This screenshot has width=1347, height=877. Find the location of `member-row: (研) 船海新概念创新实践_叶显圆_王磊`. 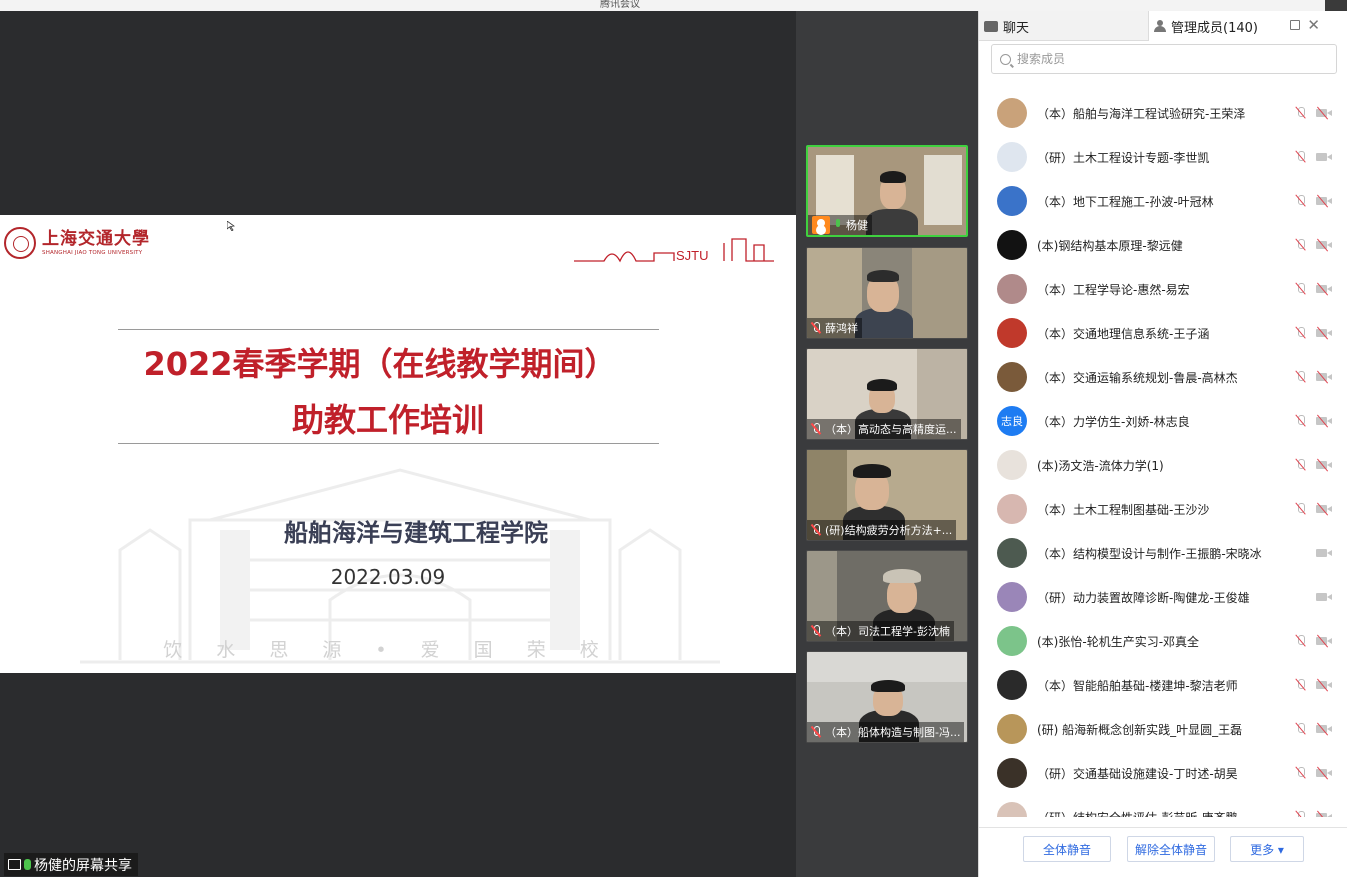

member-row: (研) 船海新概念创新实践_叶显圆_王磊 is located at coordinates (1163, 729).